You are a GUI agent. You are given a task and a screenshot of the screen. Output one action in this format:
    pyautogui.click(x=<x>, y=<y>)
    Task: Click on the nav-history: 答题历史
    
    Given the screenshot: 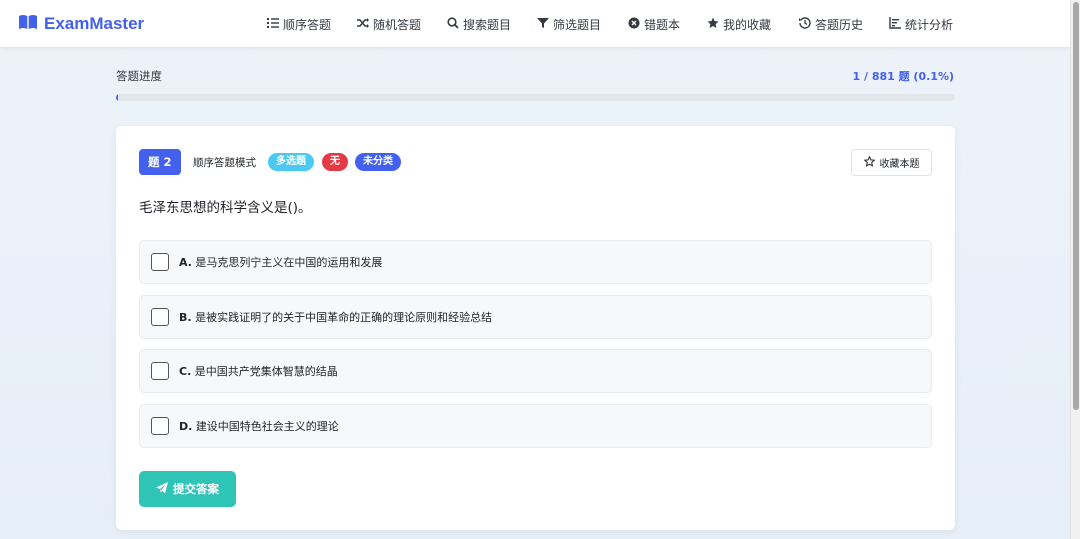 What is the action you would take?
    pyautogui.click(x=831, y=24)
    